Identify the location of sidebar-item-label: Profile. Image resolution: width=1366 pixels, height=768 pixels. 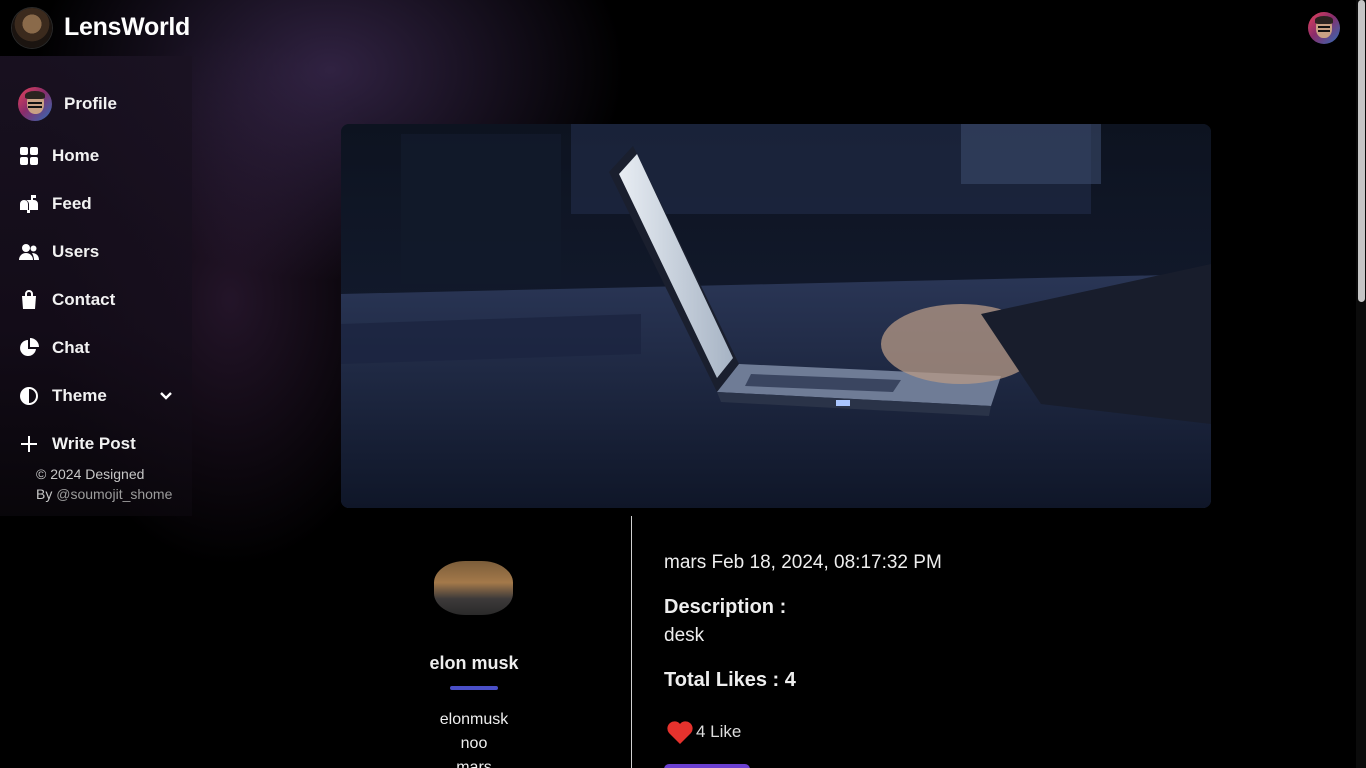
(90, 103).